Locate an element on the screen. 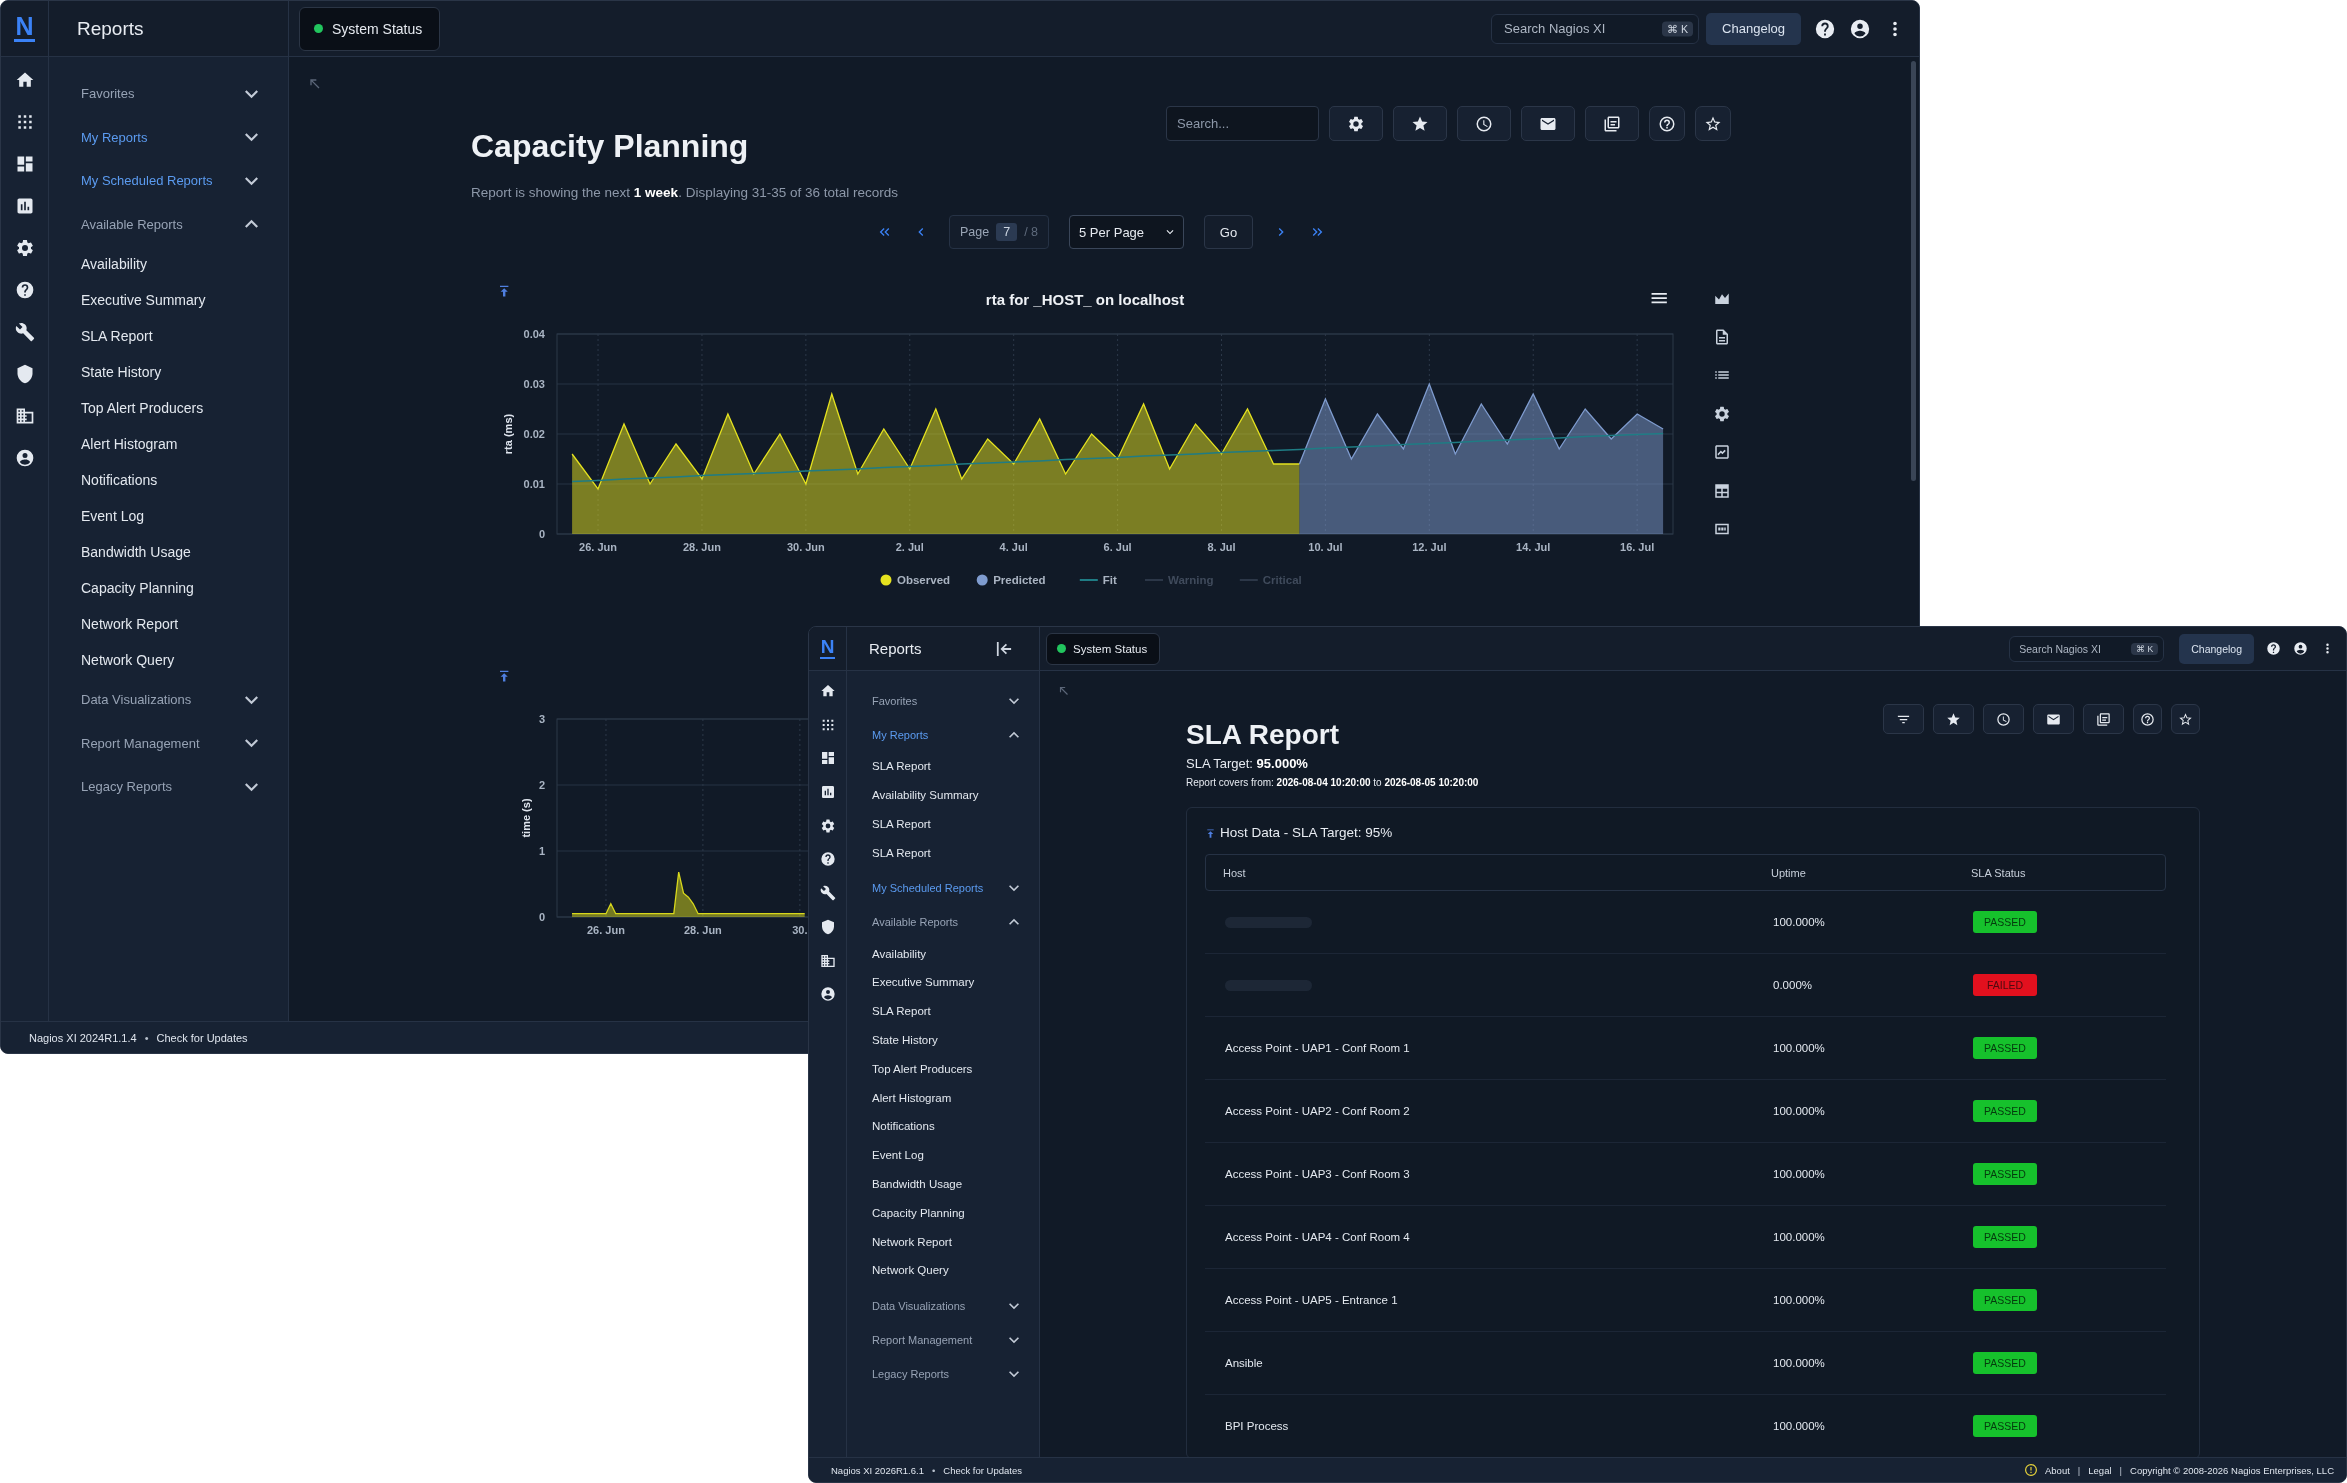 The width and height of the screenshot is (2347, 1483). legend-label: Fit is located at coordinates (1109, 580).